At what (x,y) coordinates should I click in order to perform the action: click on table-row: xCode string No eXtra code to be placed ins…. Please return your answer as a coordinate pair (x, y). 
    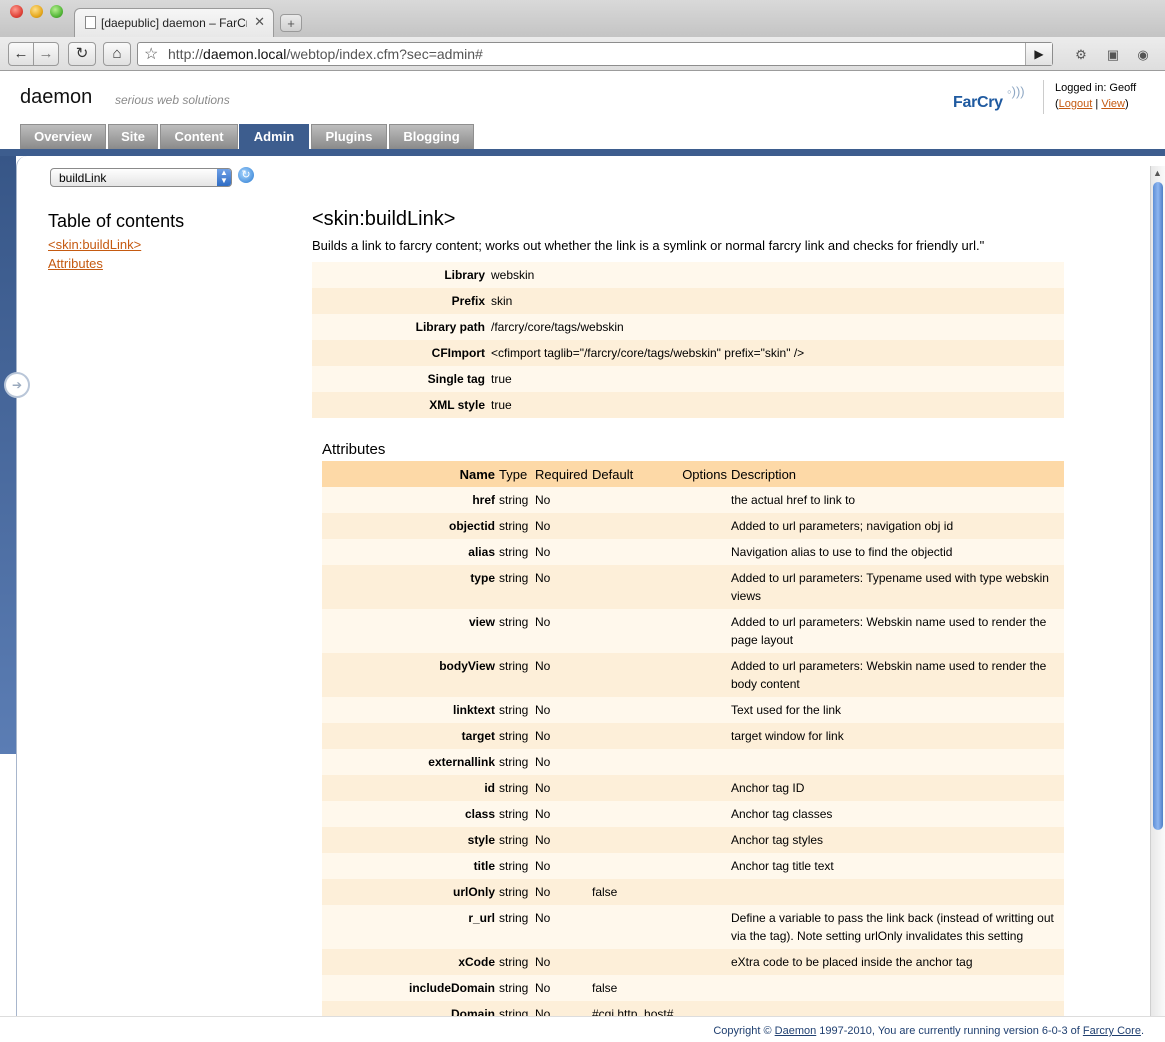
    Looking at the image, I should click on (693, 962).